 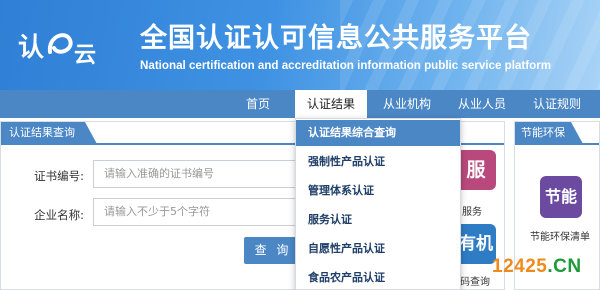 What do you see at coordinates (476, 170) in the screenshot?
I see `service-tile-icon: 服` at bounding box center [476, 170].